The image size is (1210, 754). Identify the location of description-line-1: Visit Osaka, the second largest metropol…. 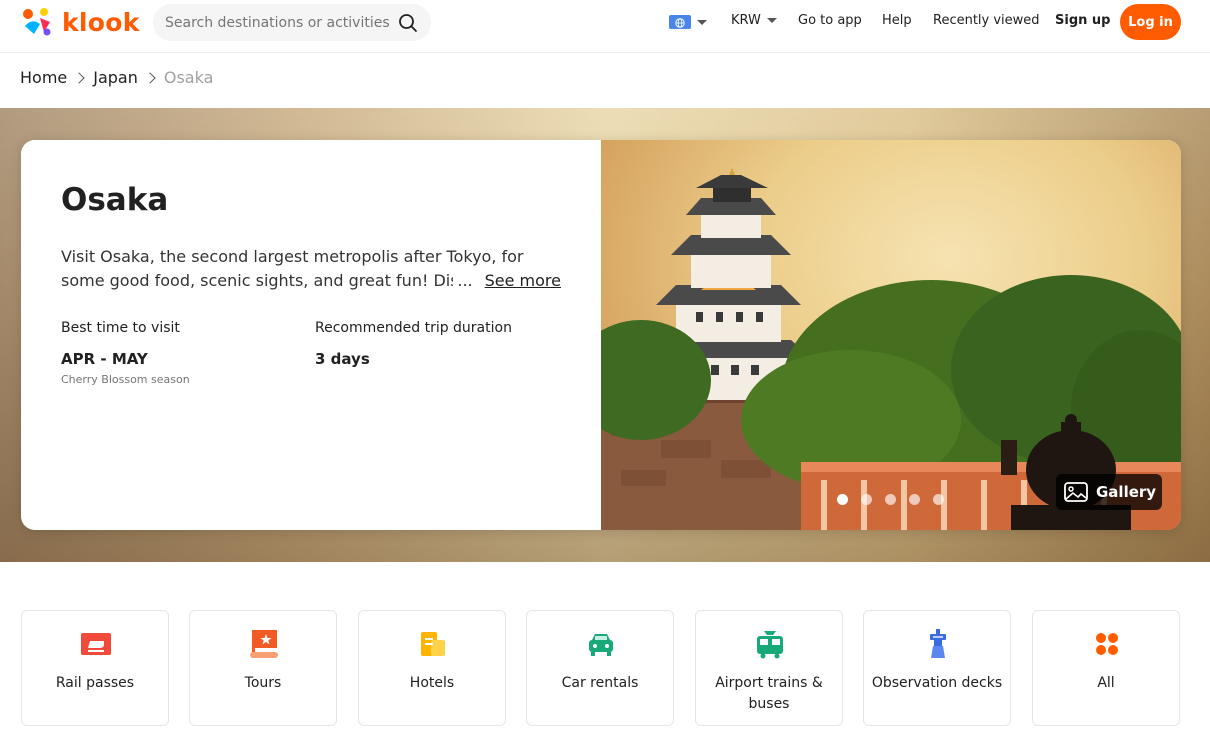
(292, 256).